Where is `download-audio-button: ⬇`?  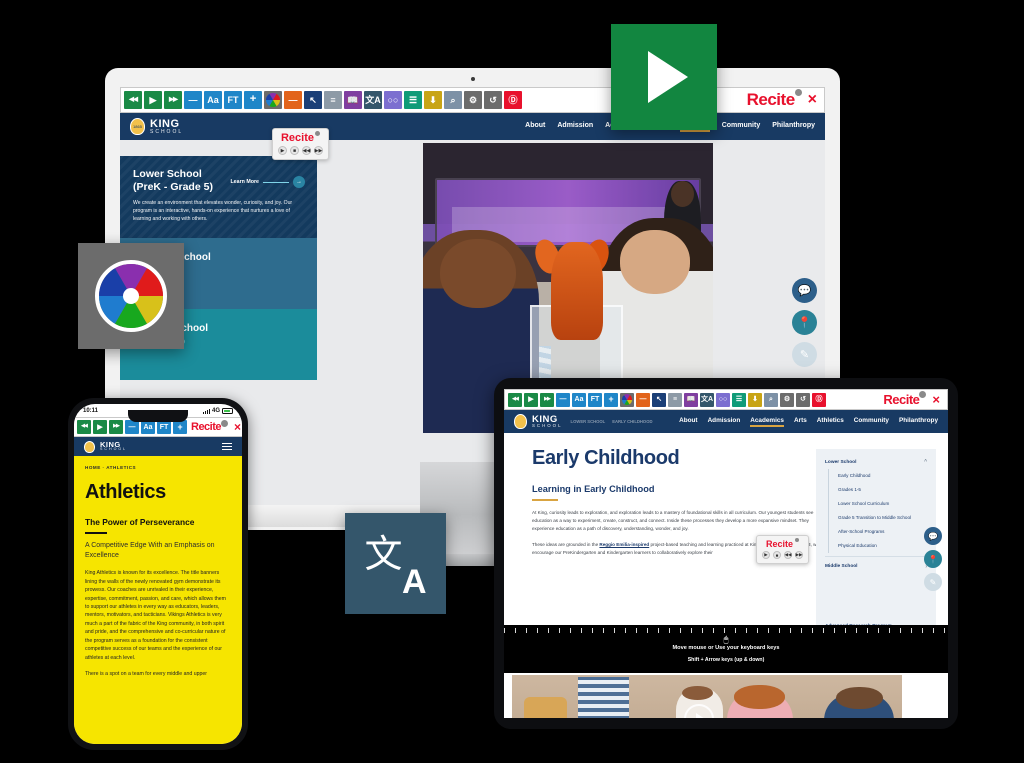
download-audio-button: ⬇ is located at coordinates (755, 399).